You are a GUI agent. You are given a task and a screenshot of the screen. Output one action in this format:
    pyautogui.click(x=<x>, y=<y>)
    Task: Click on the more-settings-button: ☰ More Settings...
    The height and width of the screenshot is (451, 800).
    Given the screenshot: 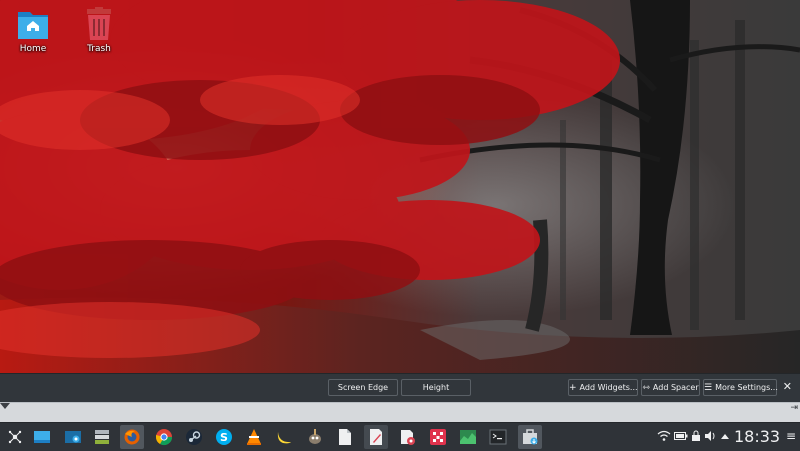 What is the action you would take?
    pyautogui.click(x=740, y=387)
    